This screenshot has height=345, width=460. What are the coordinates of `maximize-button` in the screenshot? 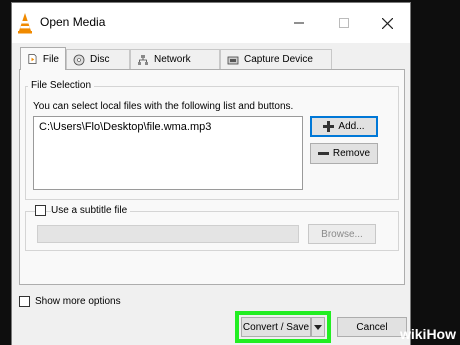 It's located at (344, 23).